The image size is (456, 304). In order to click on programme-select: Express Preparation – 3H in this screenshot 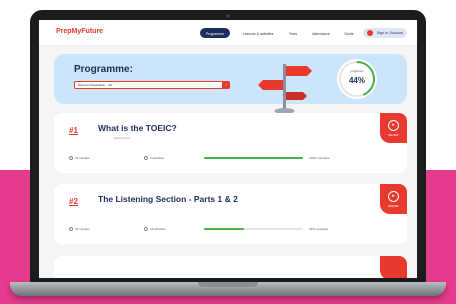, I will do `click(149, 85)`.